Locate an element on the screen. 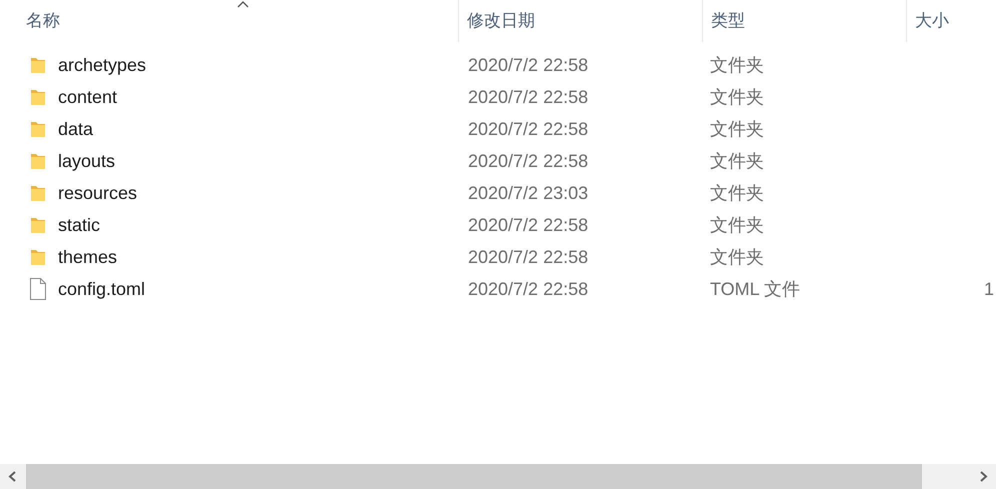 The width and height of the screenshot is (996, 489). file-name: resources is located at coordinates (98, 193).